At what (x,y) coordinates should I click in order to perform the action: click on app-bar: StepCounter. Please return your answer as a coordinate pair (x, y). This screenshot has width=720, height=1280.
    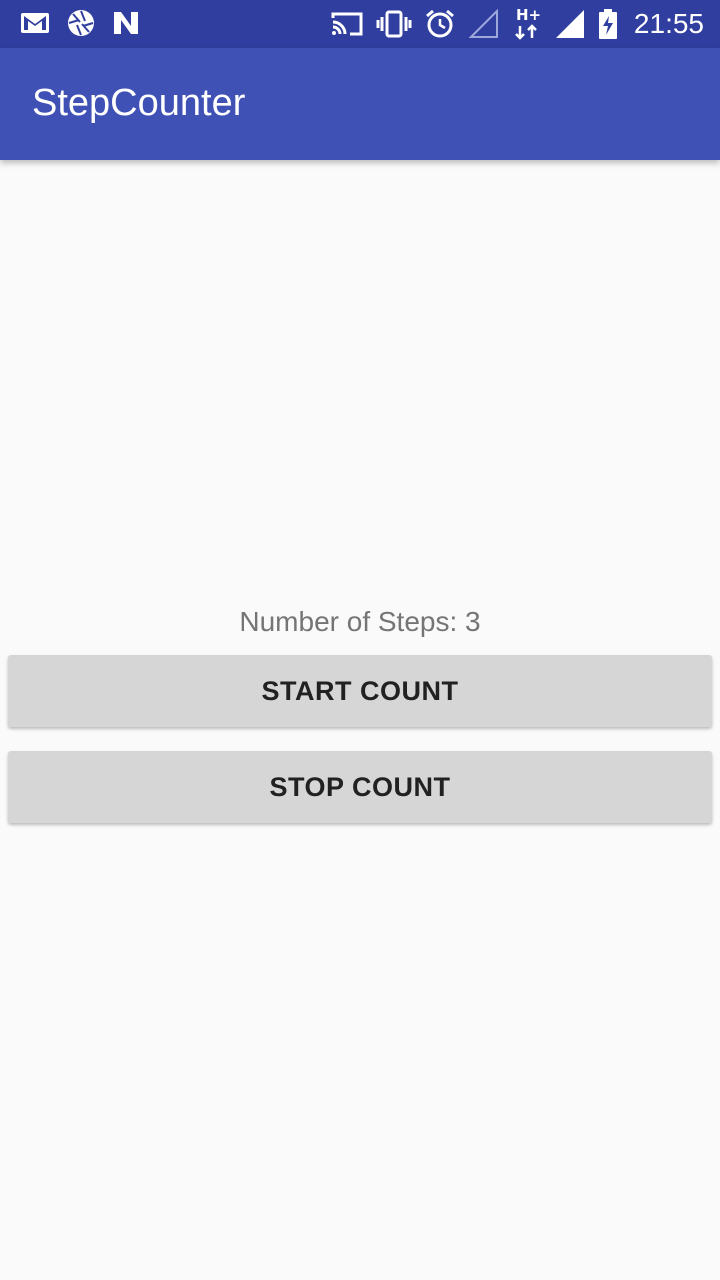
    Looking at the image, I should click on (360, 104).